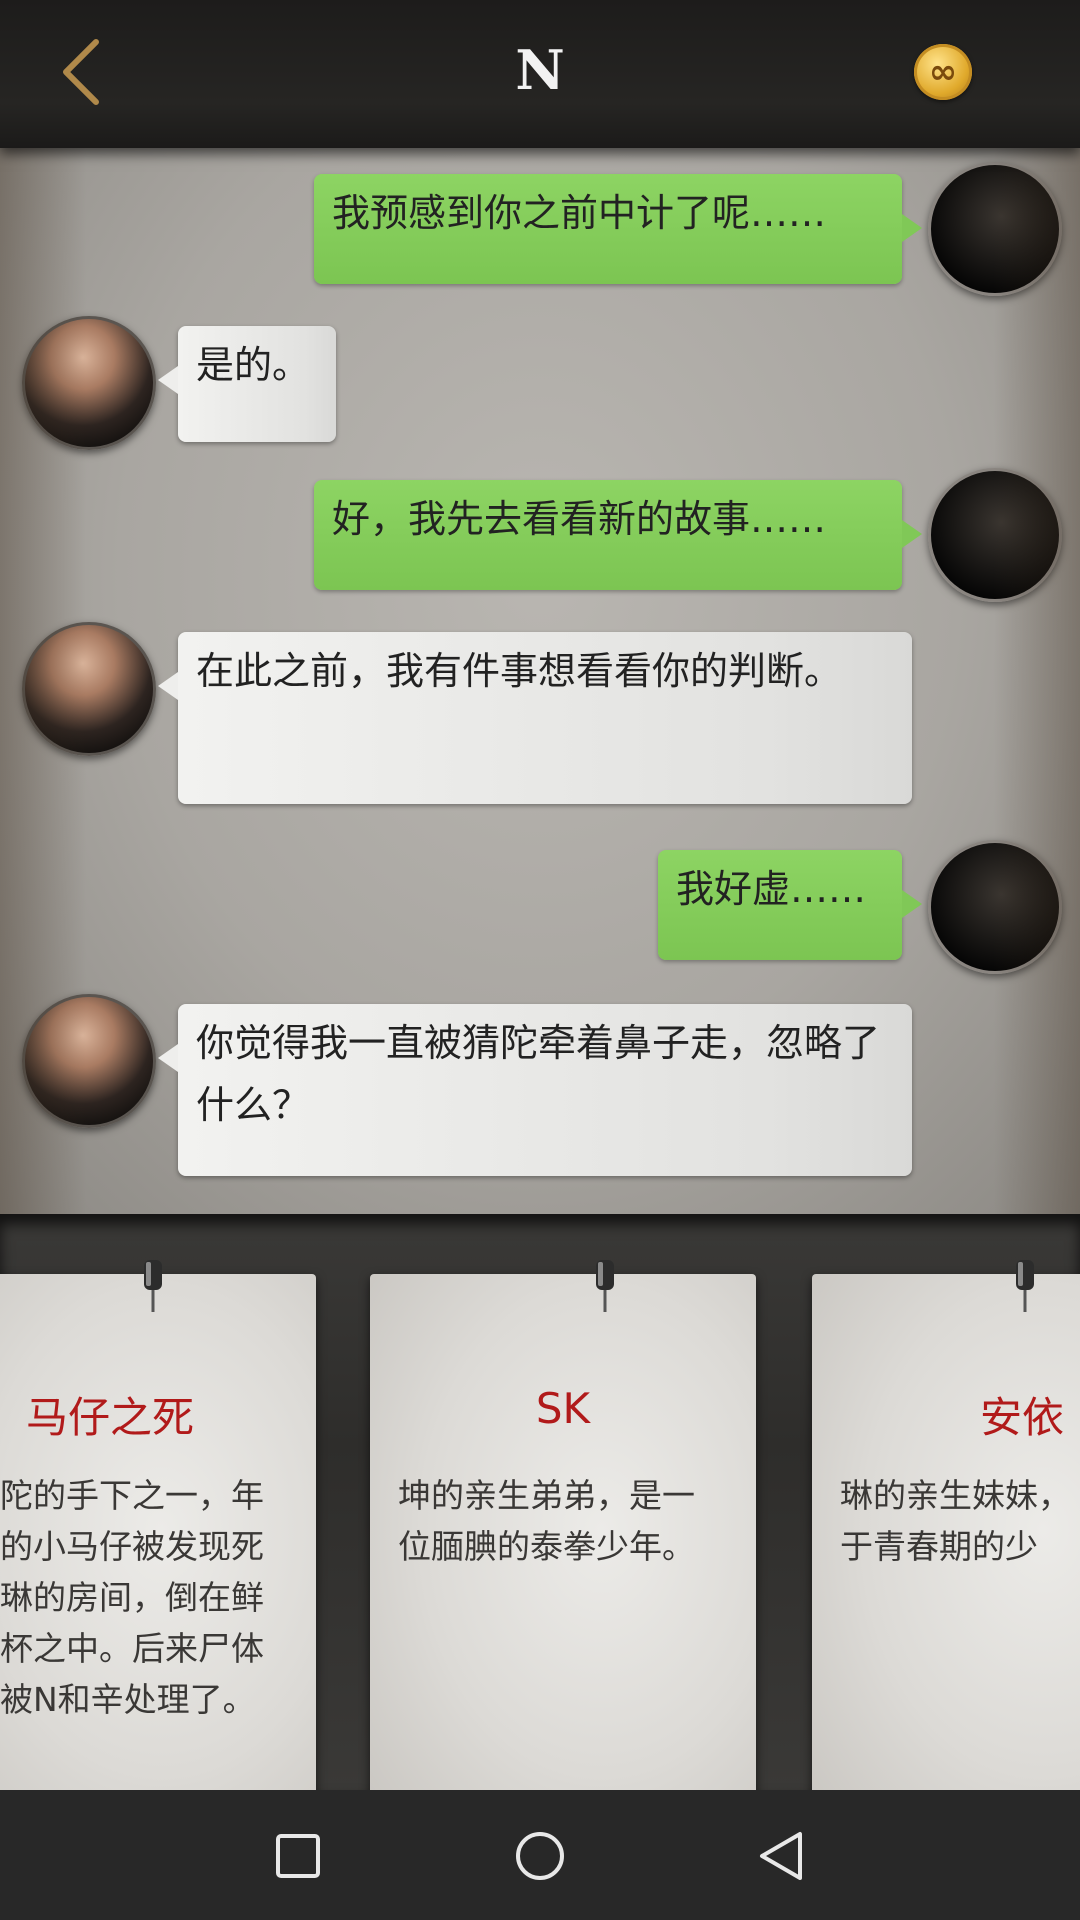  Describe the element at coordinates (955, 1521) in the screenshot. I see `card-description: 琳的亲生妹妹， 于青春期的少` at that location.